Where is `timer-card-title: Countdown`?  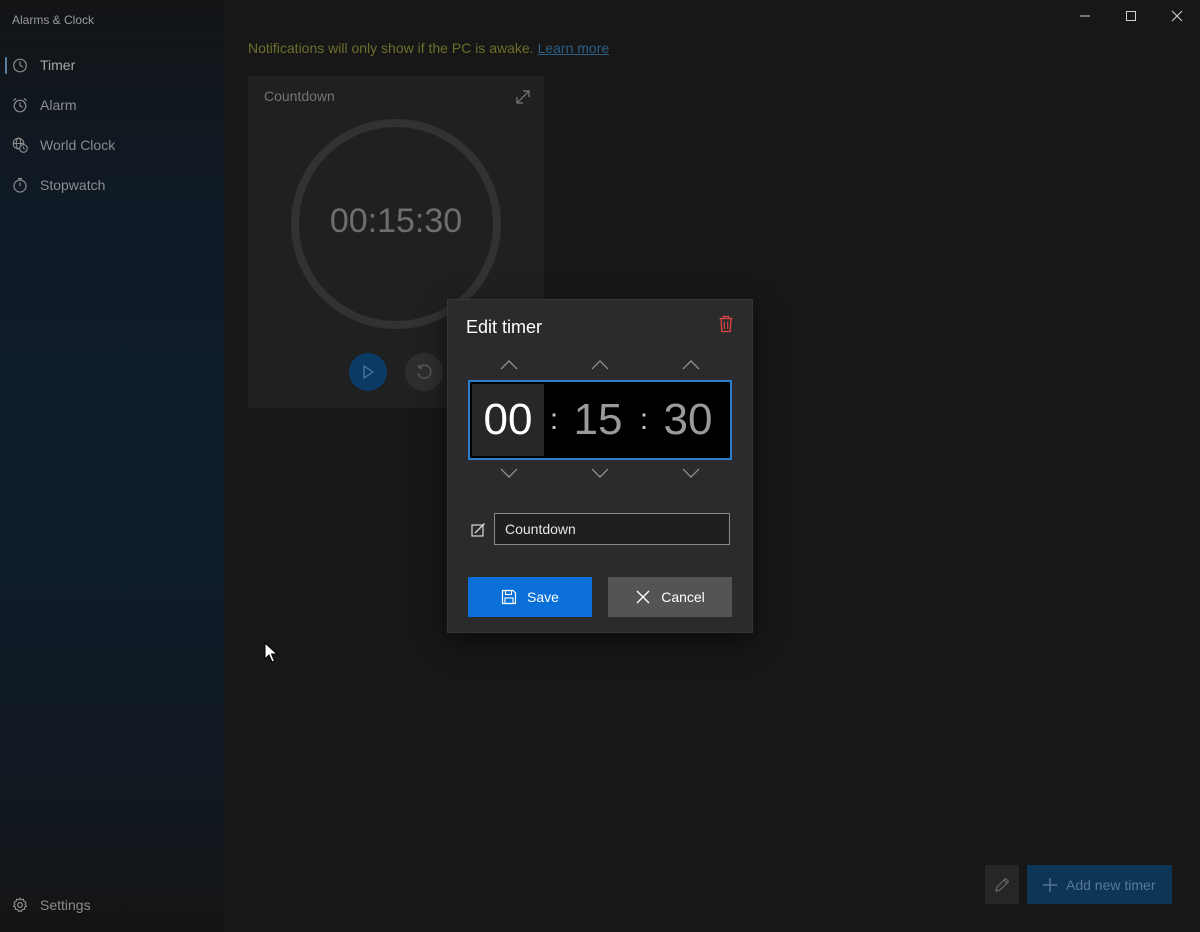 timer-card-title: Countdown is located at coordinates (299, 96).